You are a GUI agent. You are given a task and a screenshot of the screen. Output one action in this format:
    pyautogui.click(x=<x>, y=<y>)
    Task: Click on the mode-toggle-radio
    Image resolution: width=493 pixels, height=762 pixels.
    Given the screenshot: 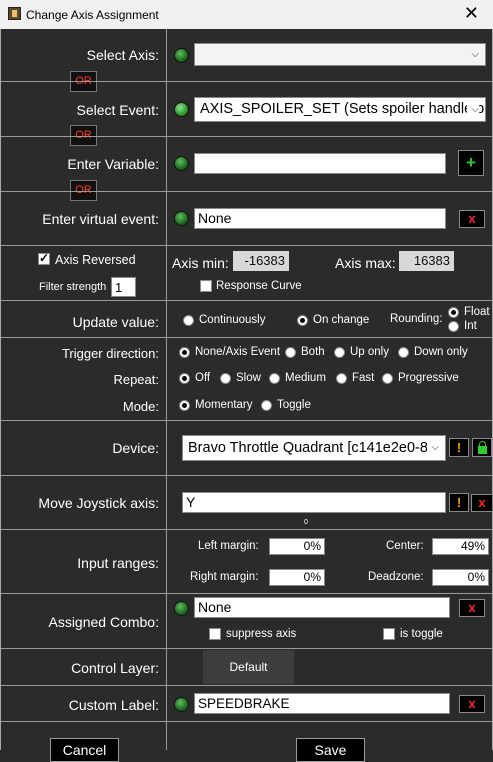 What is the action you would take?
    pyautogui.click(x=266, y=405)
    